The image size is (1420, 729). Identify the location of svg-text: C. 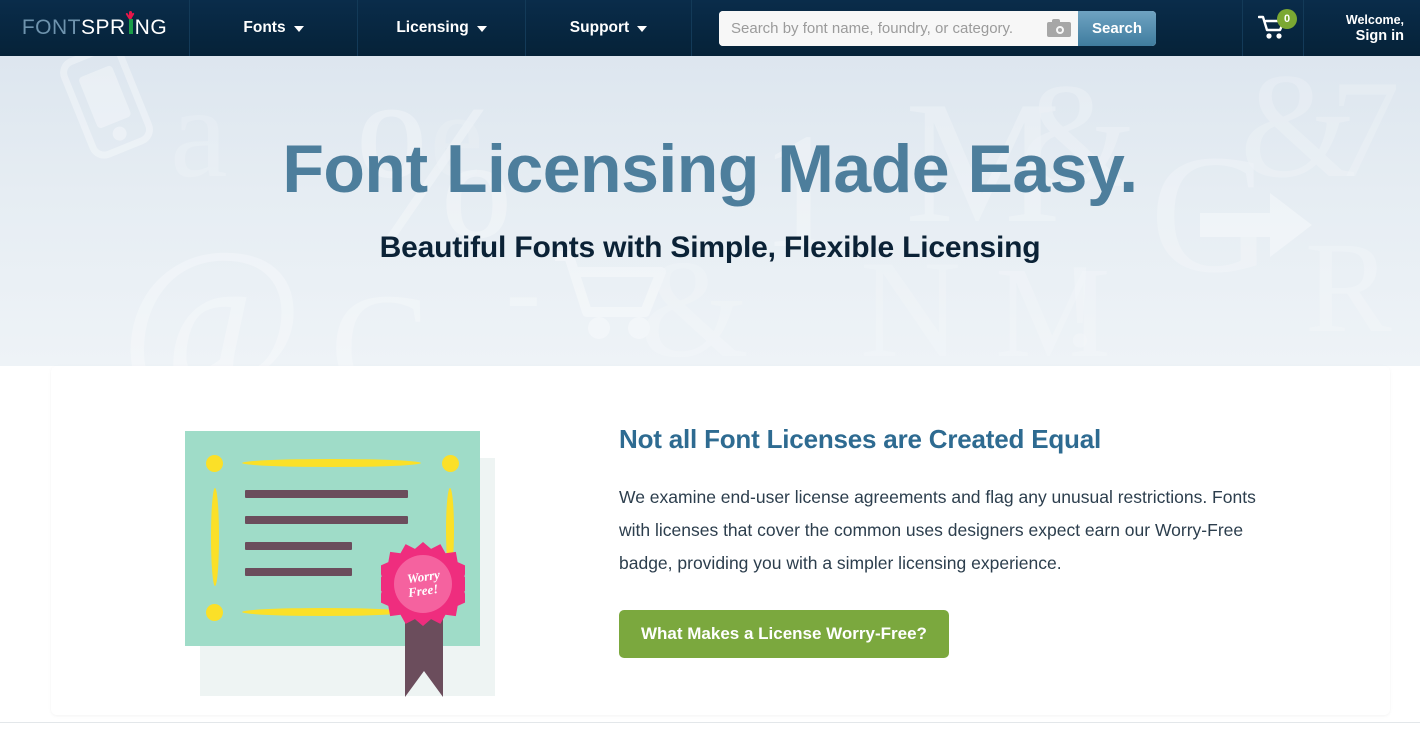
(380, 314).